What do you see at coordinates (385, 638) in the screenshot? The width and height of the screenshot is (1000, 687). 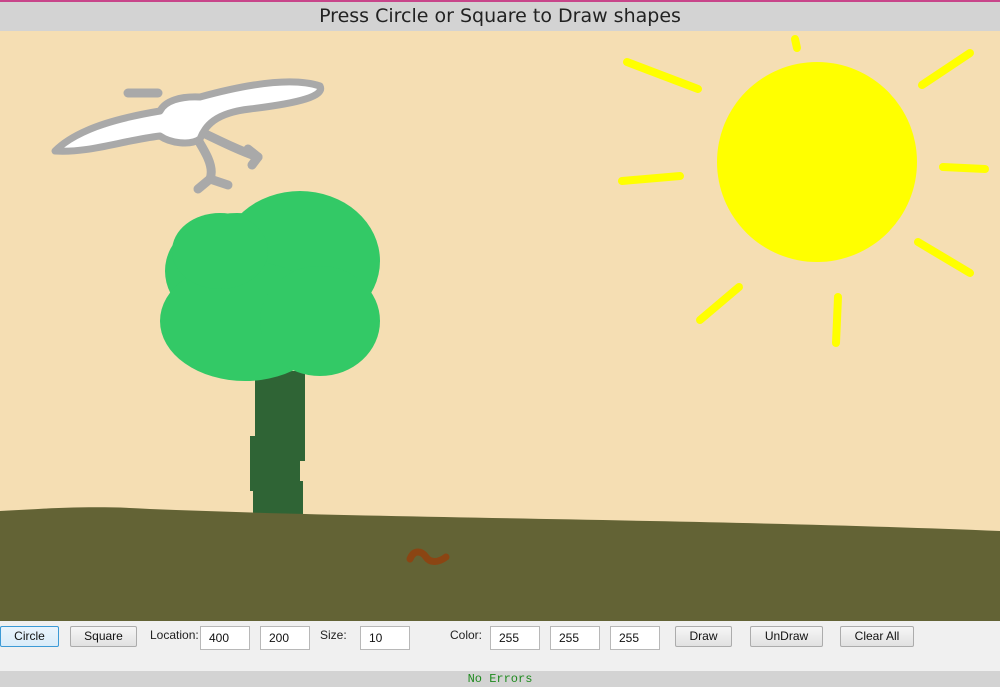 I see `size-field` at bounding box center [385, 638].